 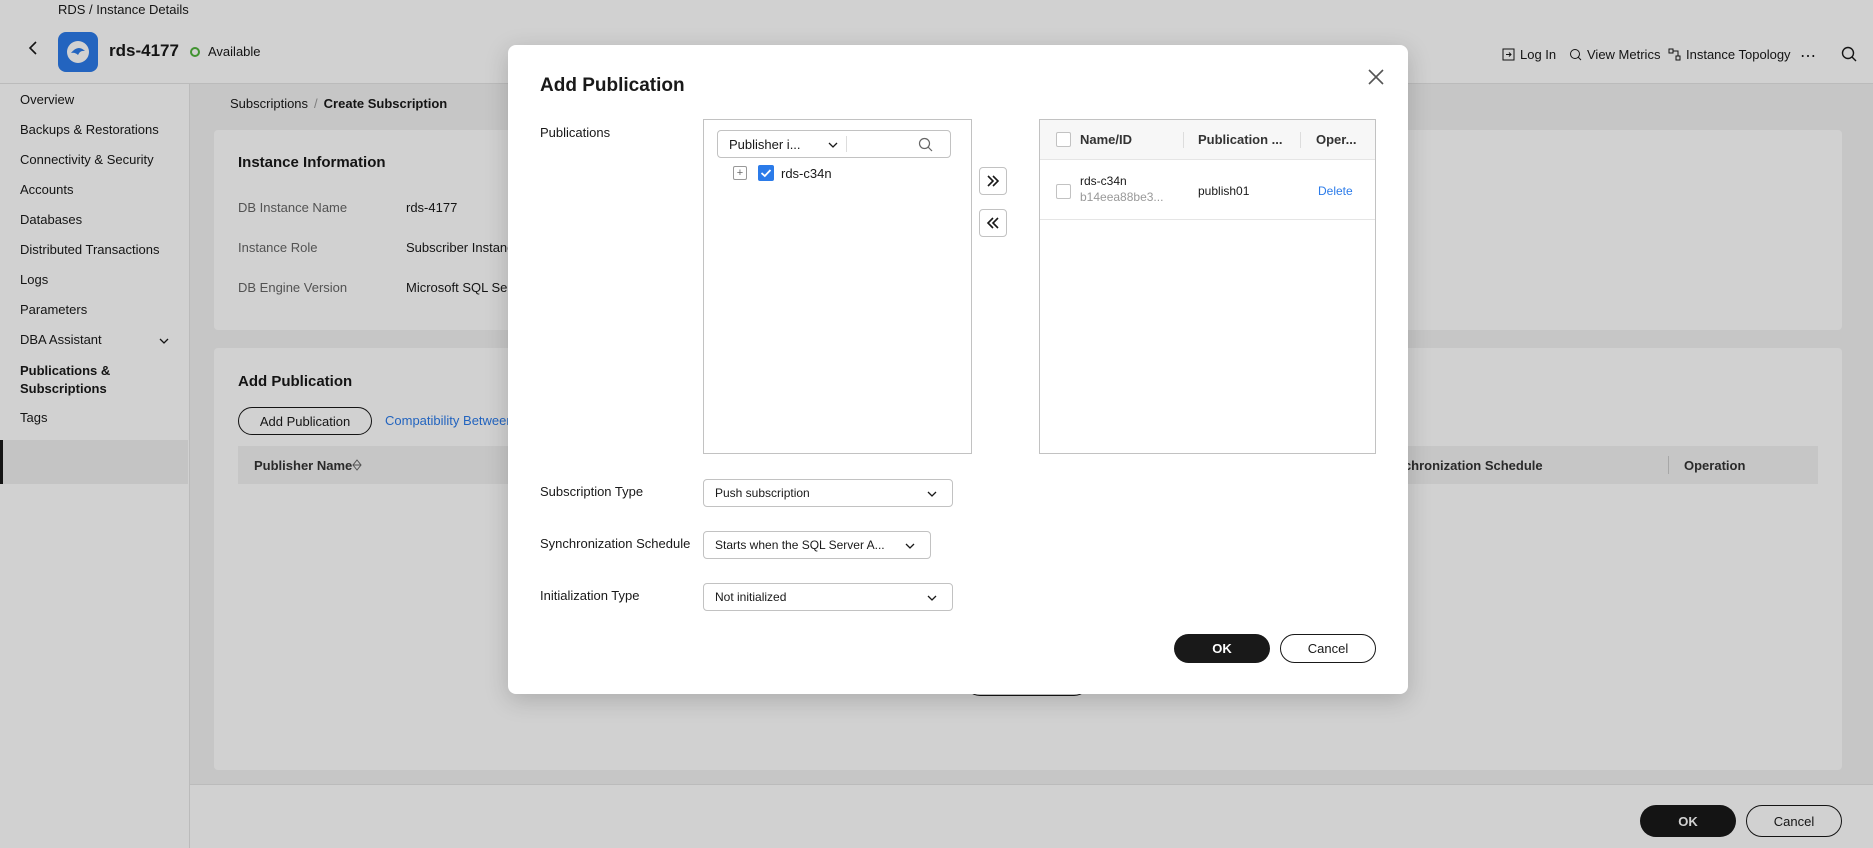 What do you see at coordinates (1106, 139) in the screenshot?
I see `th-name-id: Name/ID` at bounding box center [1106, 139].